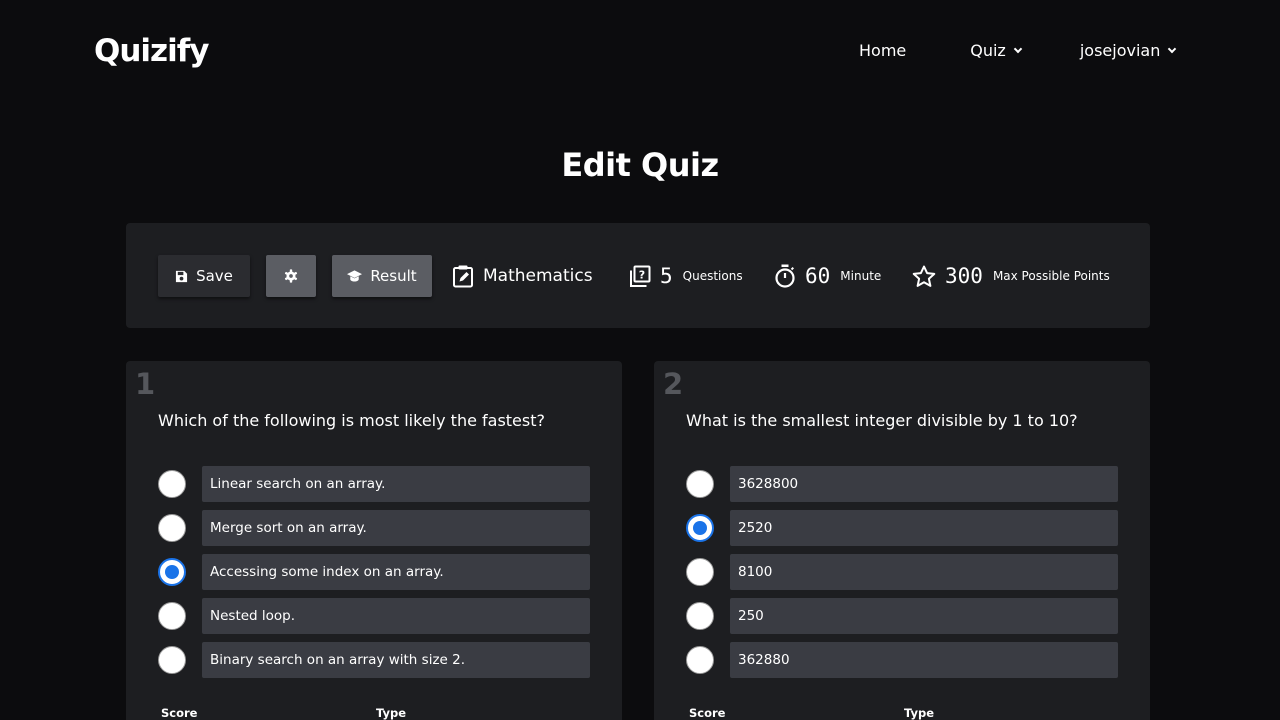  I want to click on nav-user-label: josejovian, so click(1120, 50).